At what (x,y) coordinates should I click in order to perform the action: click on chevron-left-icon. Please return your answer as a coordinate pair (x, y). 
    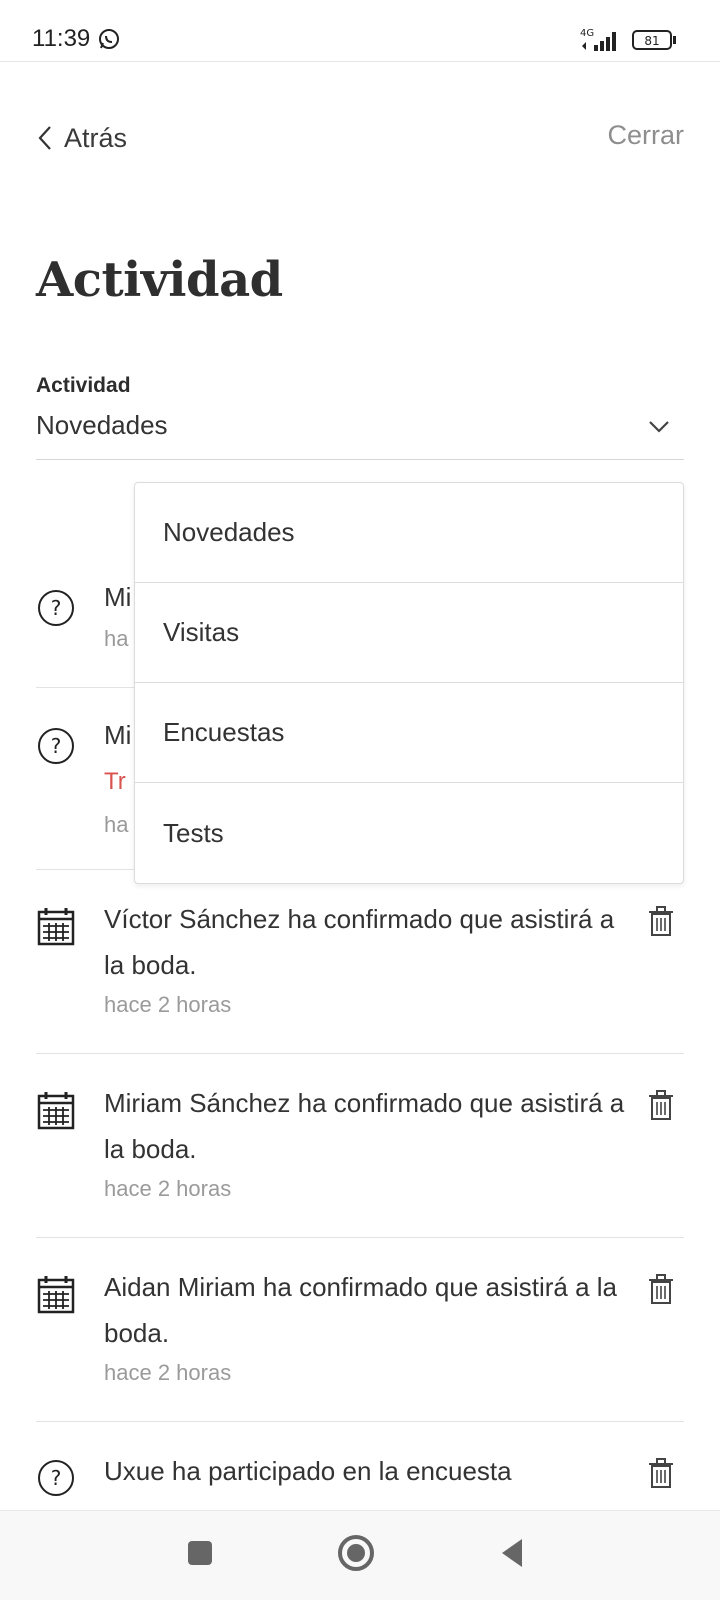
    Looking at the image, I should click on (44, 138).